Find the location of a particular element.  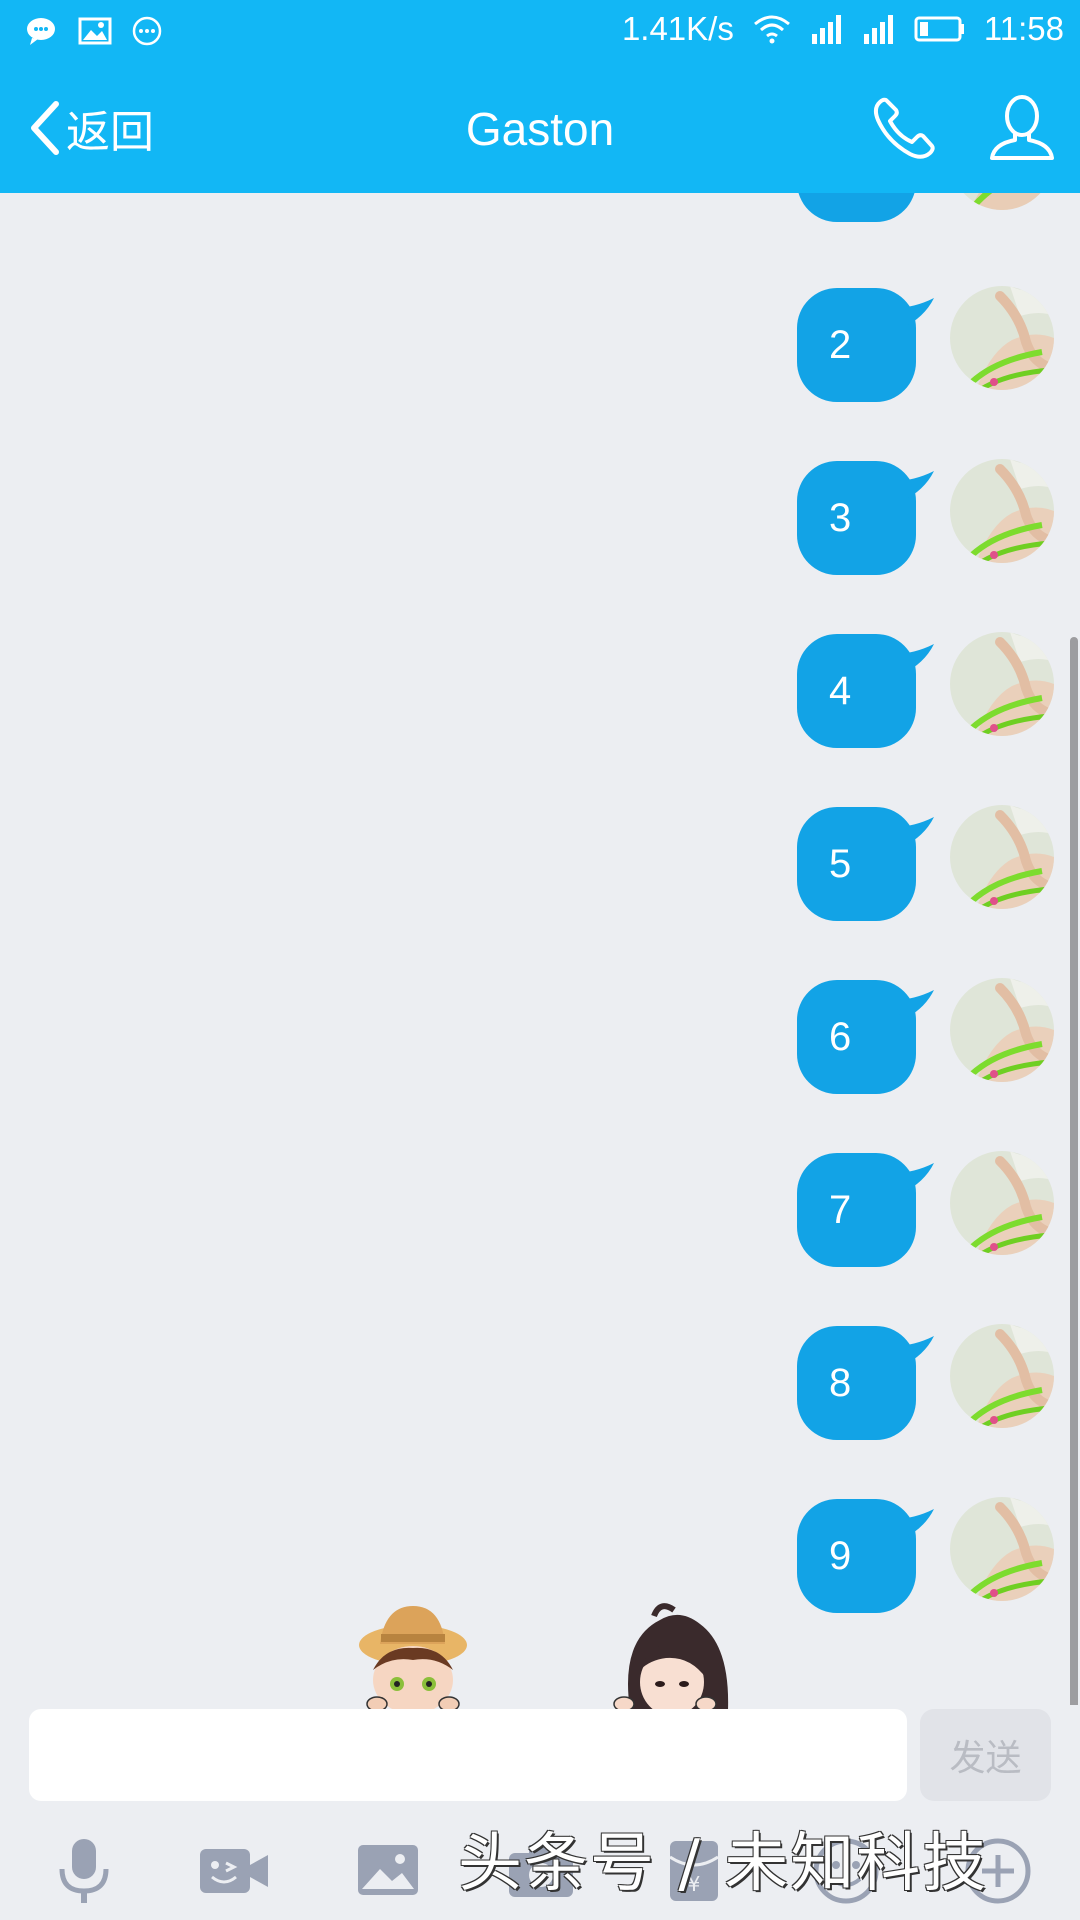

message-row: 3 is located at coordinates (540, 520).